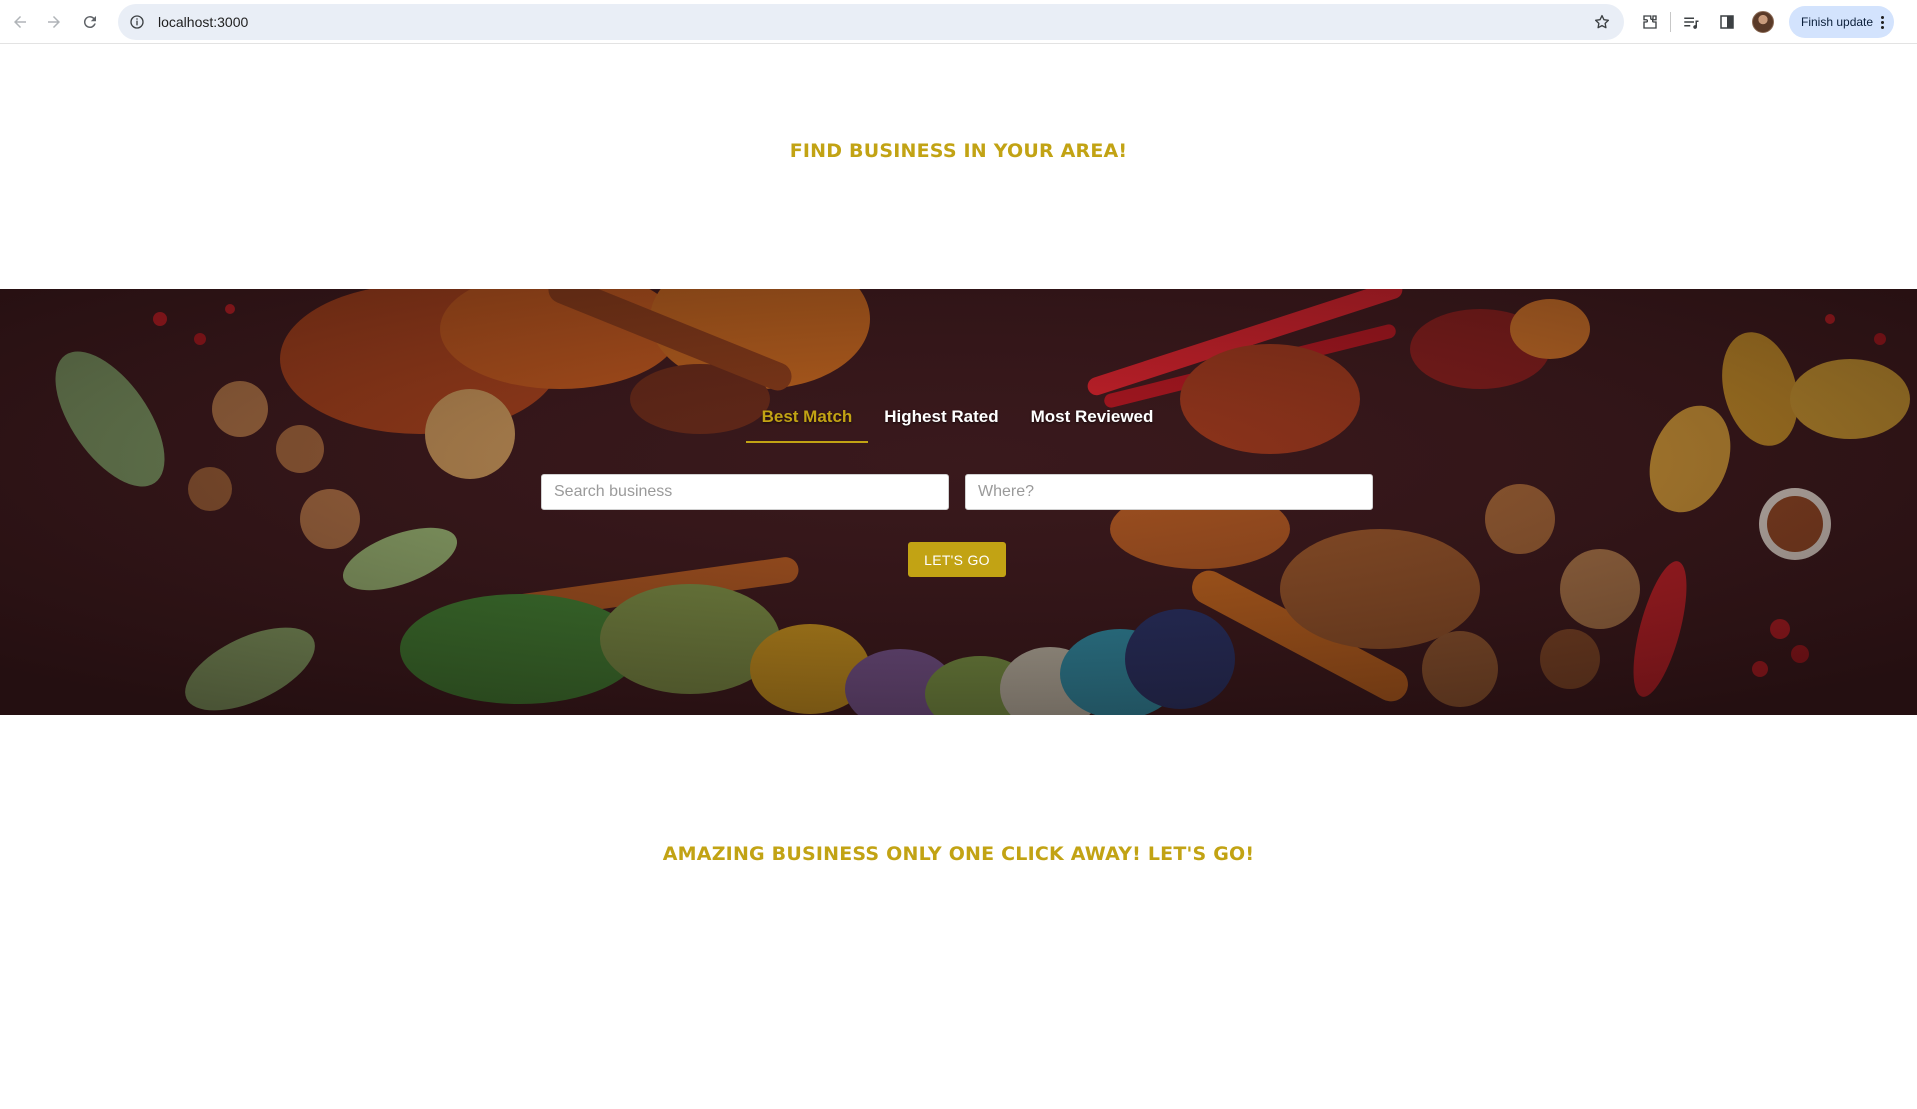 Image resolution: width=1917 pixels, height=1109 pixels. Describe the element at coordinates (1883, 22) in the screenshot. I see `menu-kebab-icon` at that location.